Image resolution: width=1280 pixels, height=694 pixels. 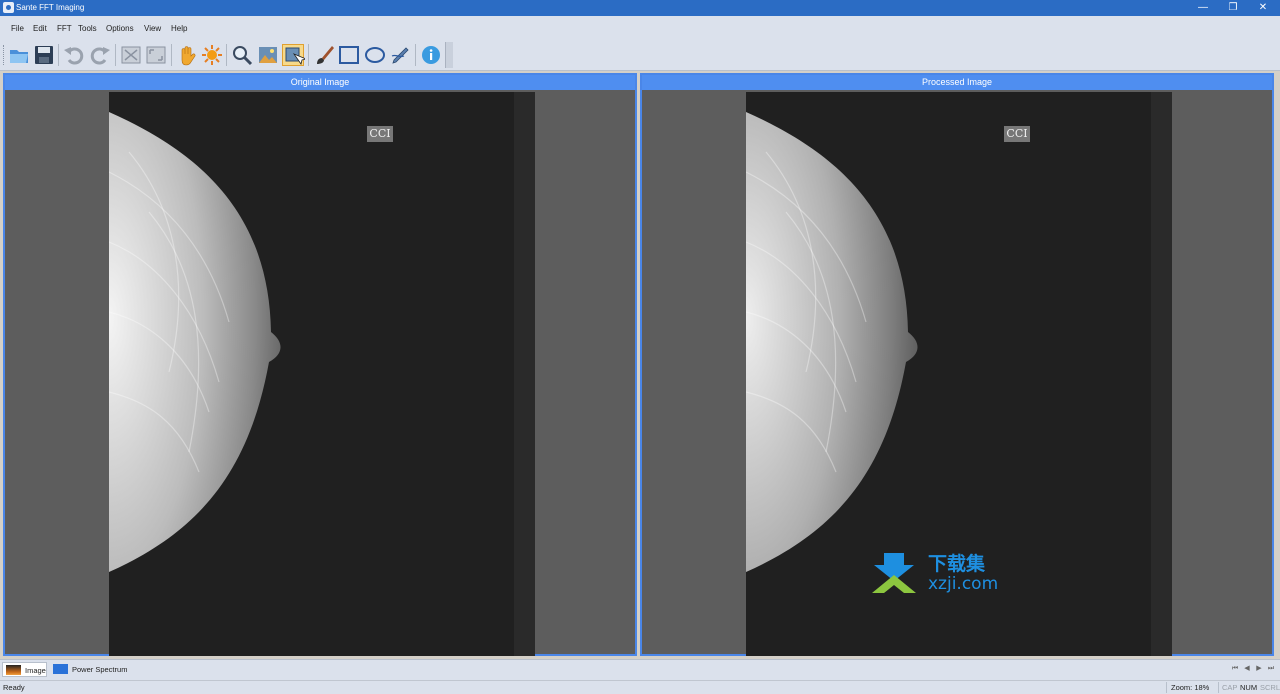 What do you see at coordinates (957, 82) in the screenshot?
I see `processed-image-title: Processed Image` at bounding box center [957, 82].